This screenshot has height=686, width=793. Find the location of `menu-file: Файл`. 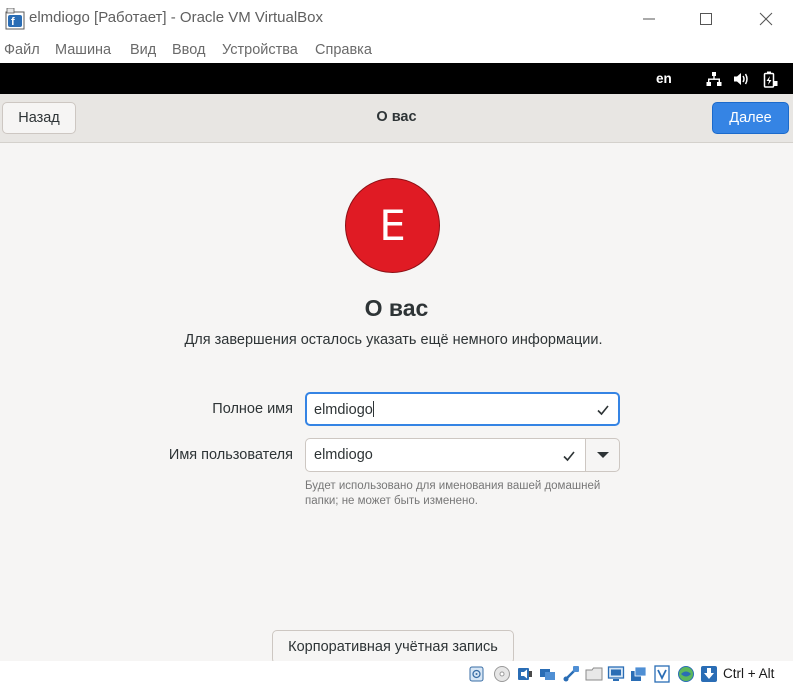

menu-file: Файл is located at coordinates (22, 50).